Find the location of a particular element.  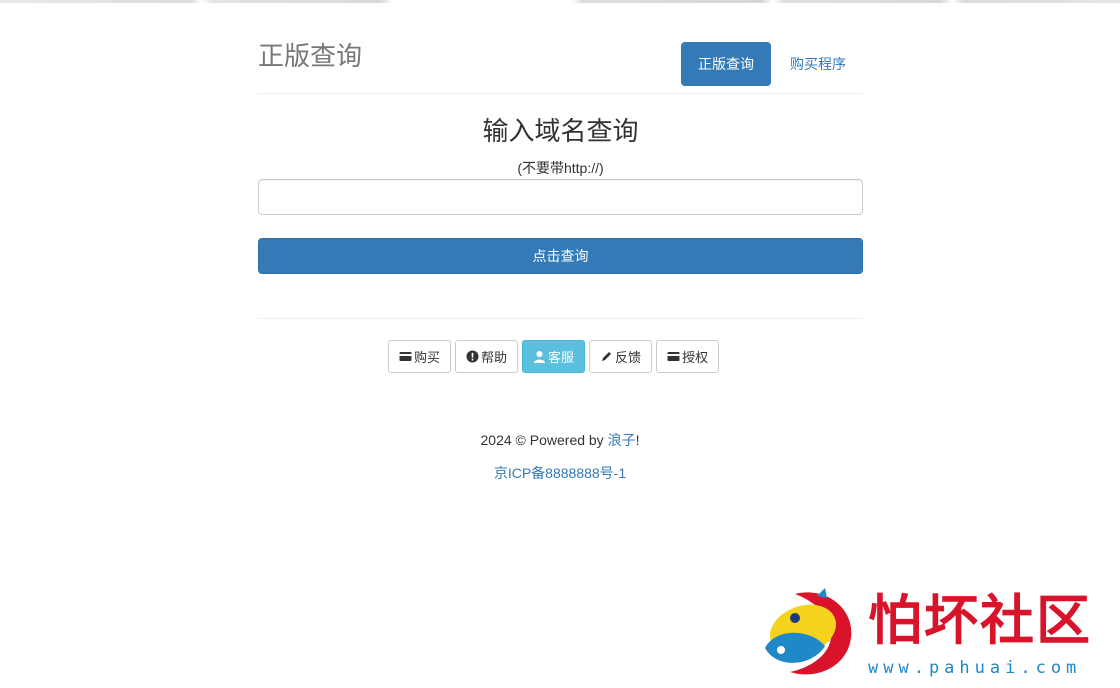

watermark-text: 怕坏社区 is located at coordinates (980, 620).